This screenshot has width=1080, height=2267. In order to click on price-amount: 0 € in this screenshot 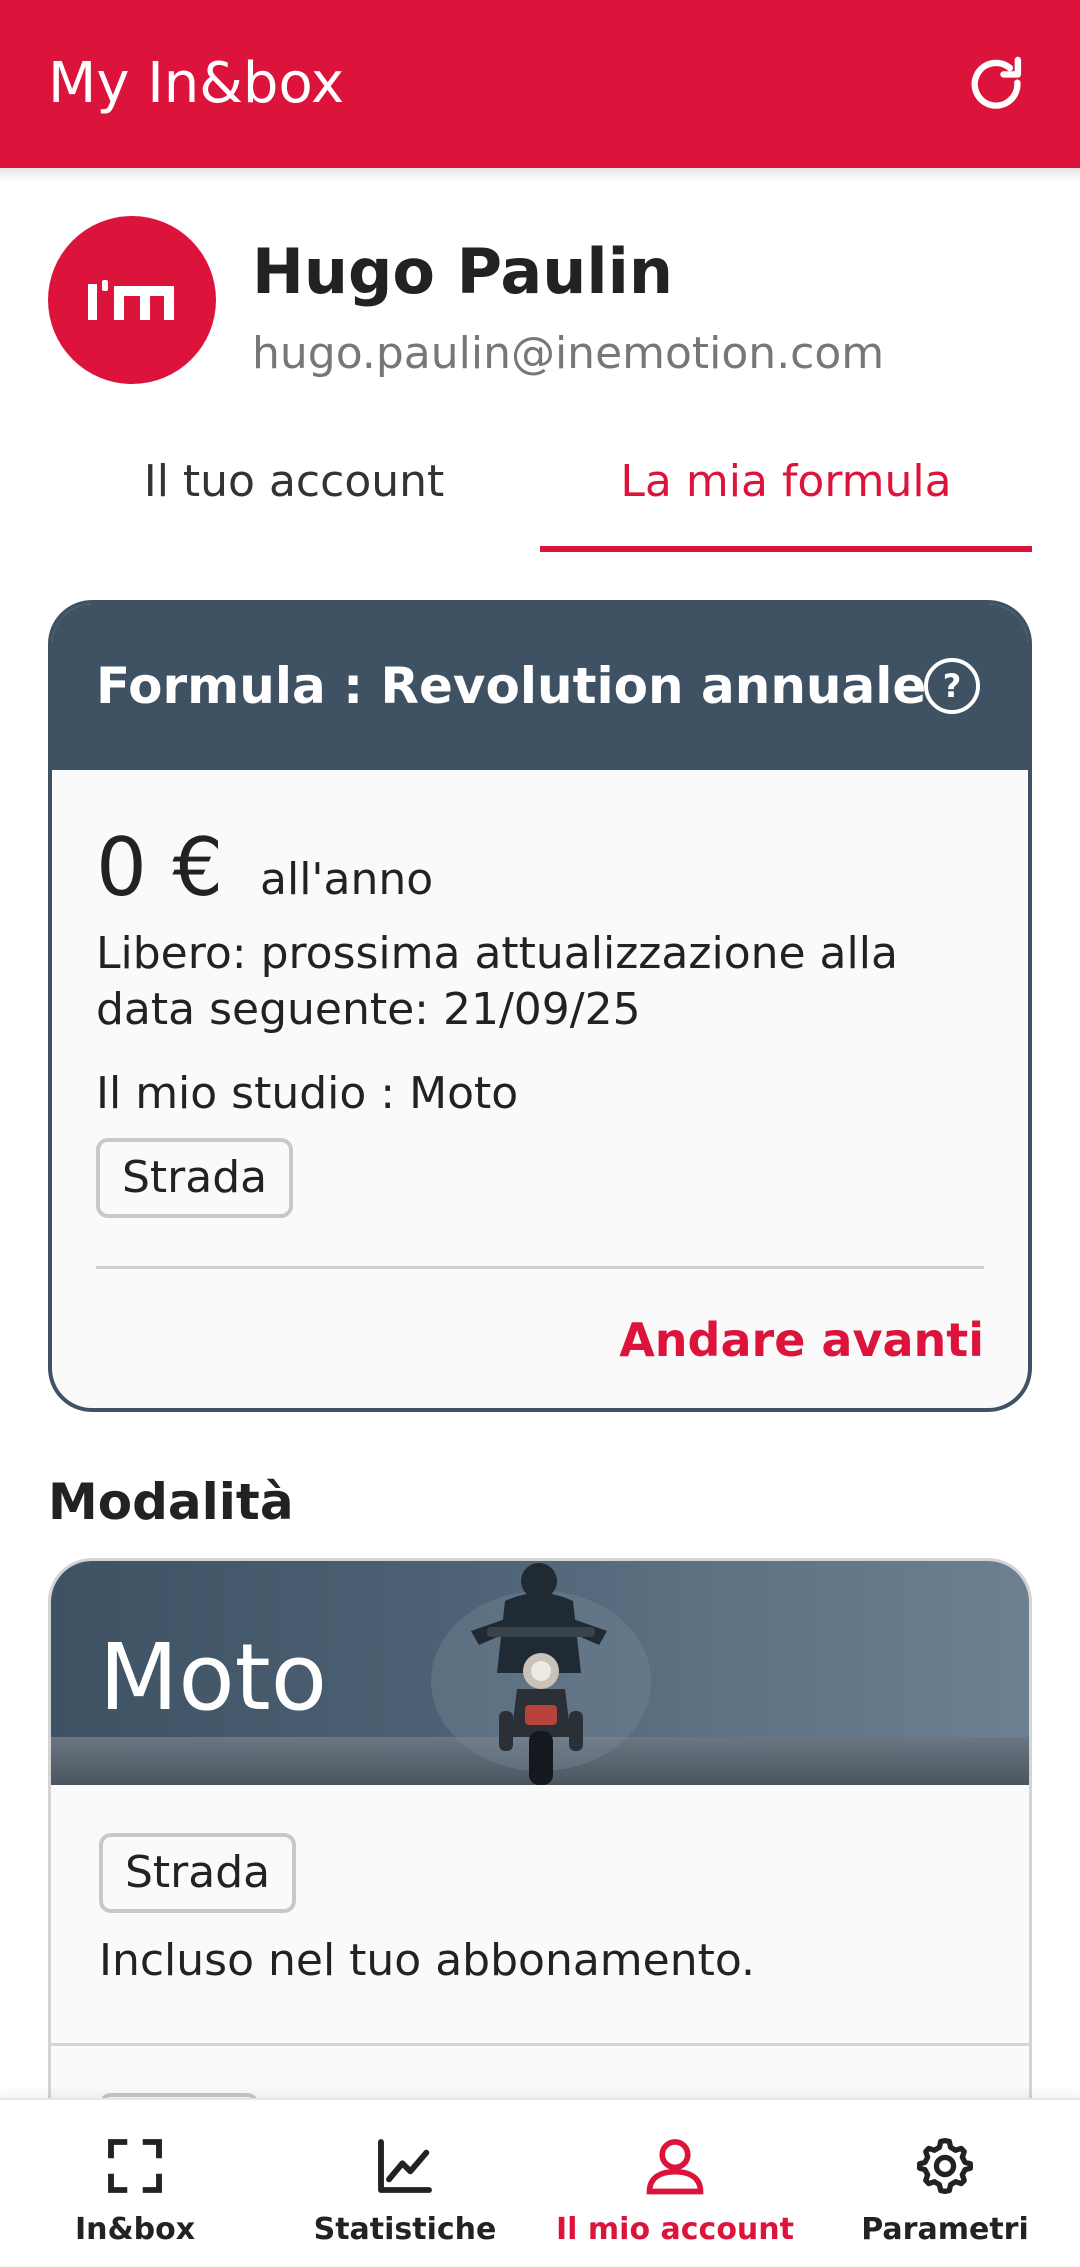, I will do `click(160, 867)`.